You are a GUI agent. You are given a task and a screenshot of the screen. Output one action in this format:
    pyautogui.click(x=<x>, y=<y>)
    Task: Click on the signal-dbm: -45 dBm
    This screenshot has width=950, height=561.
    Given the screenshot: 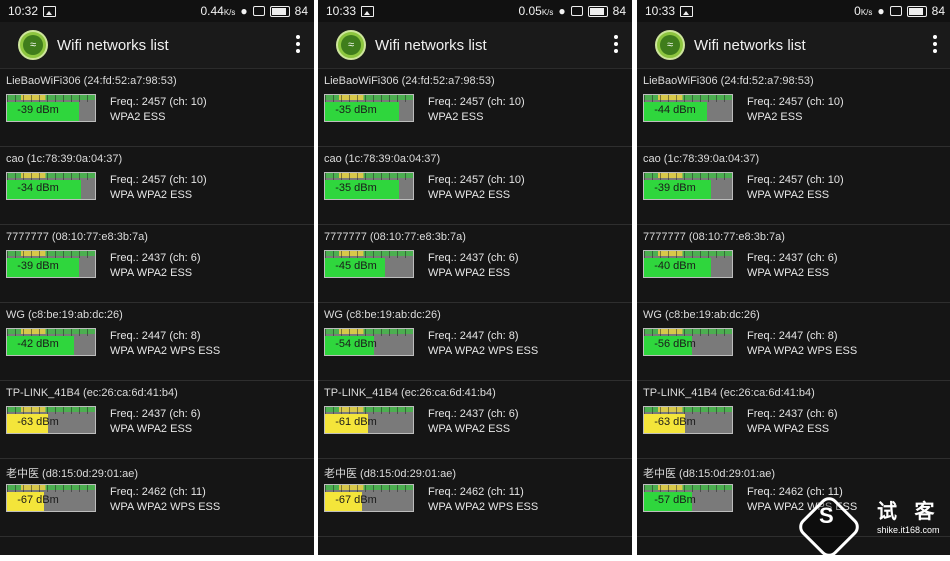 What is the action you would take?
    pyautogui.click(x=356, y=266)
    